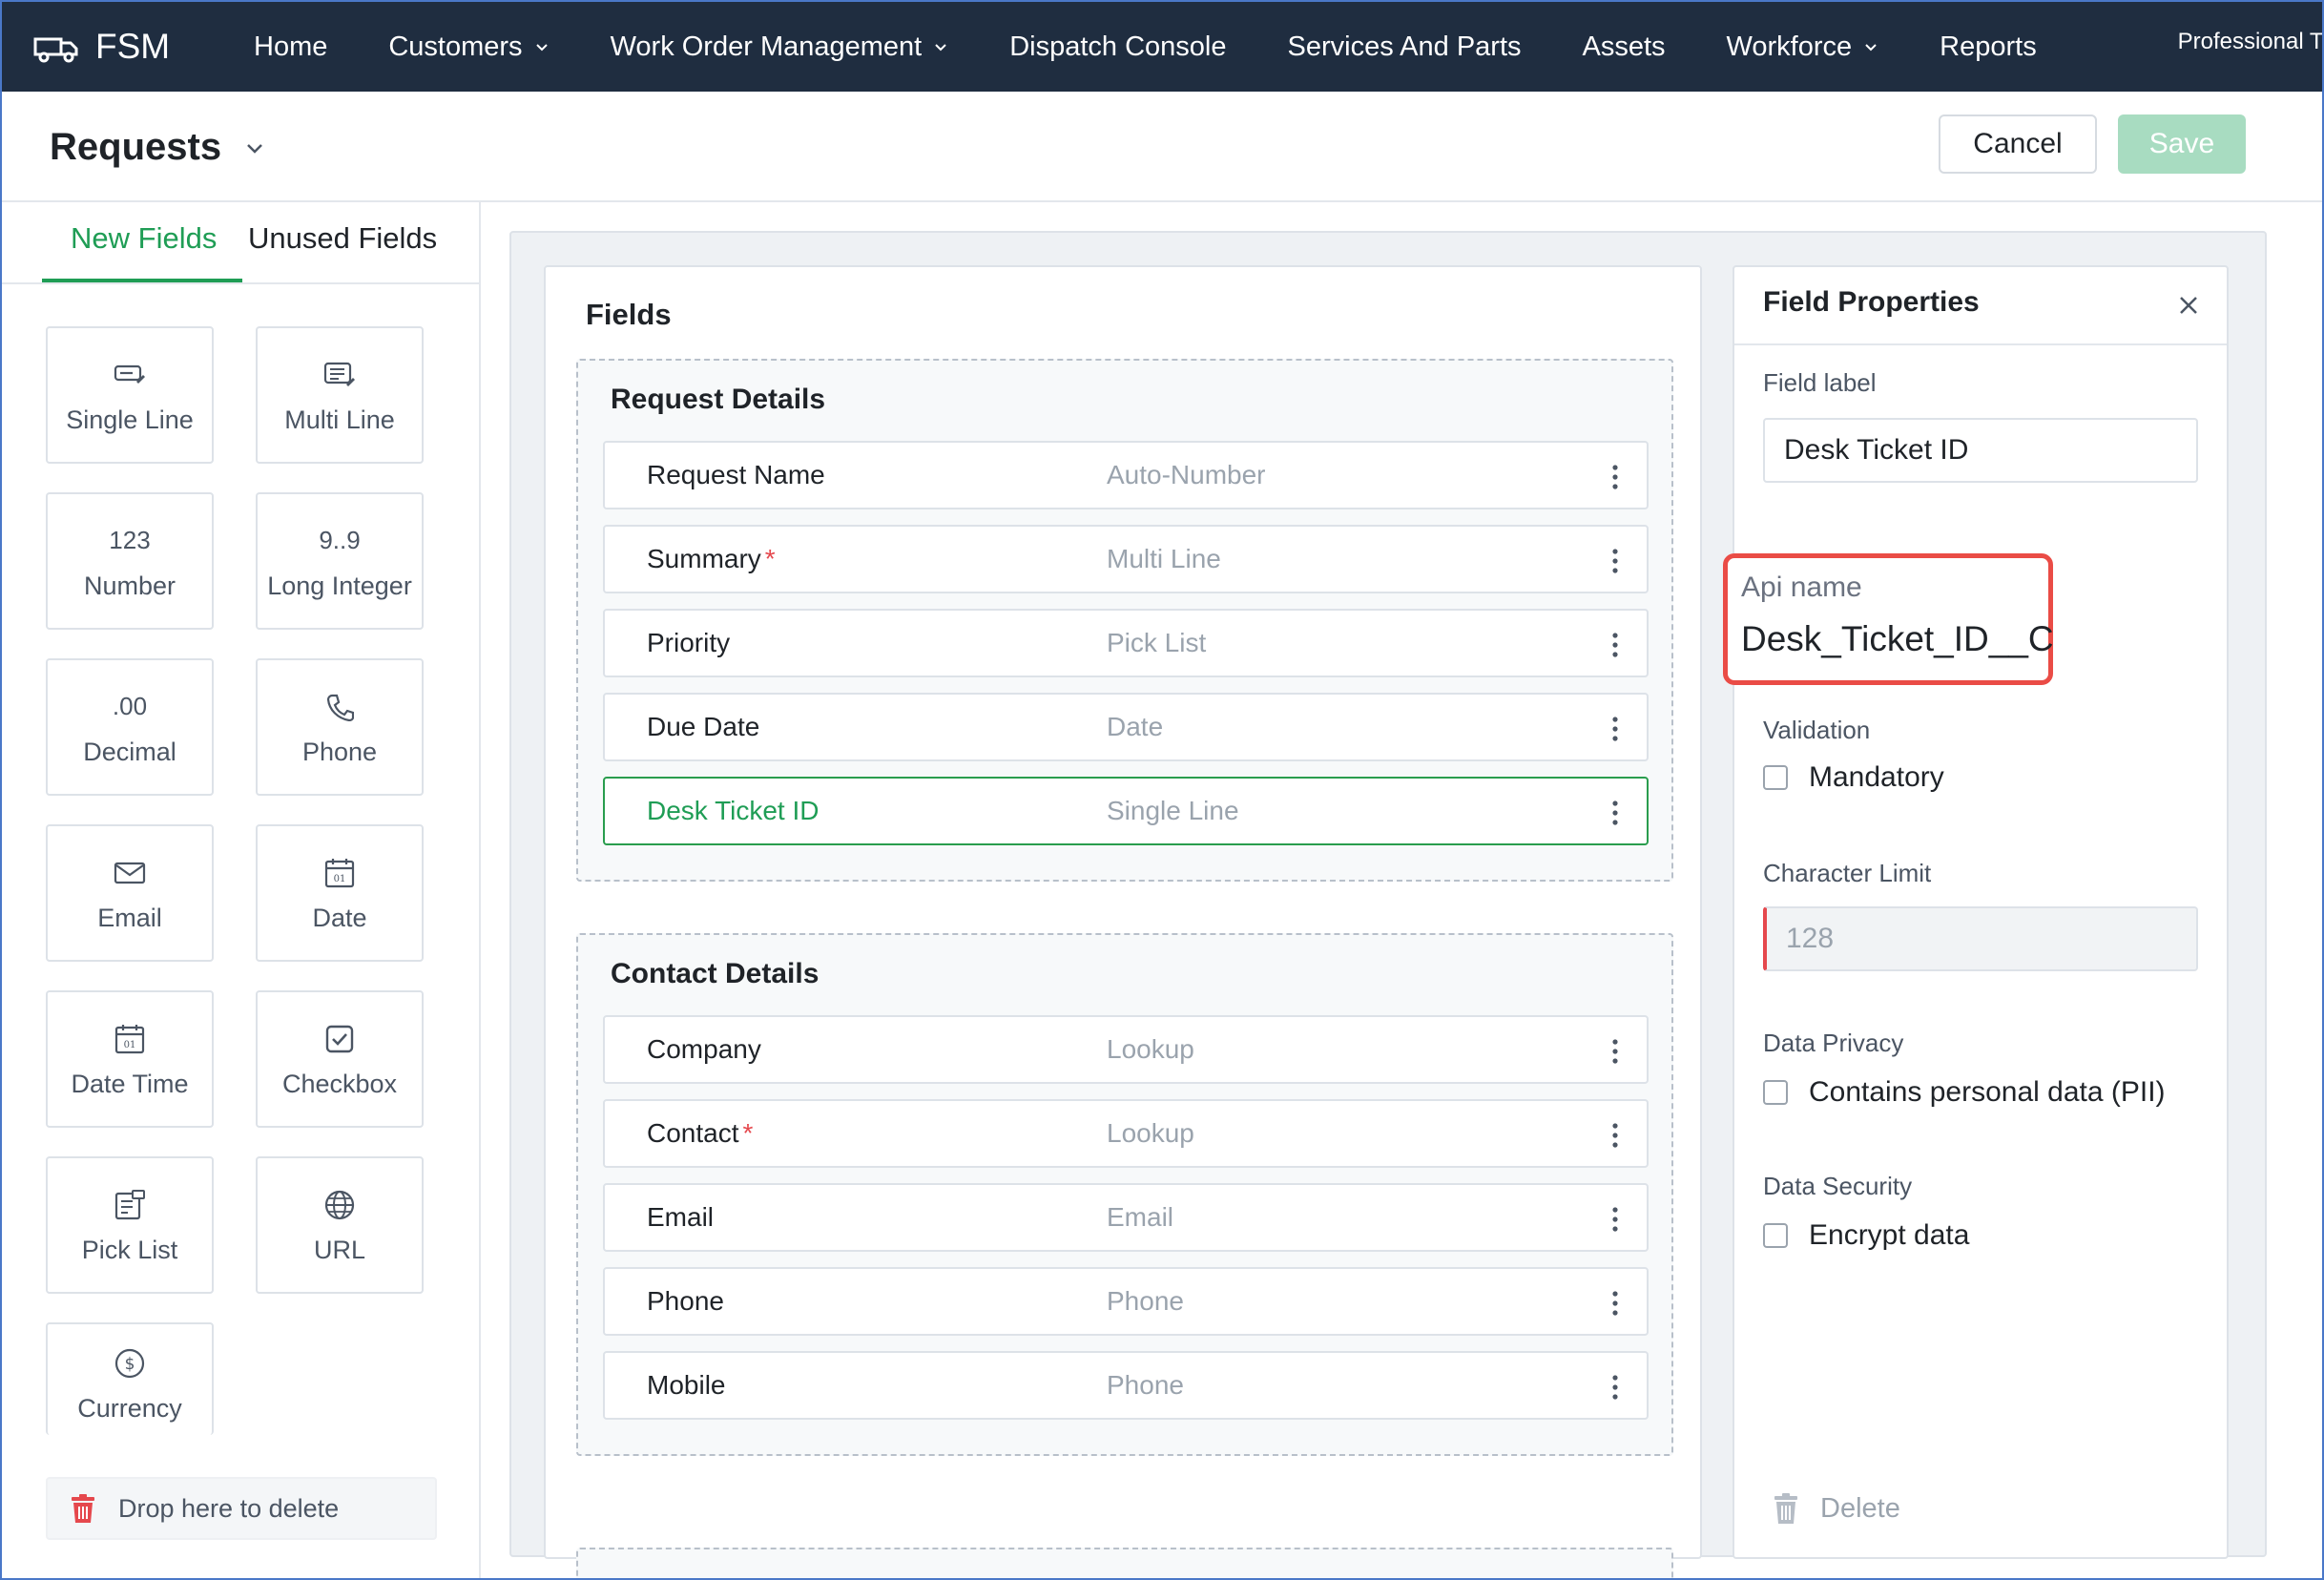 The image size is (2324, 1580). Describe the element at coordinates (629, 314) in the screenshot. I see `fields-title: Fields` at that location.